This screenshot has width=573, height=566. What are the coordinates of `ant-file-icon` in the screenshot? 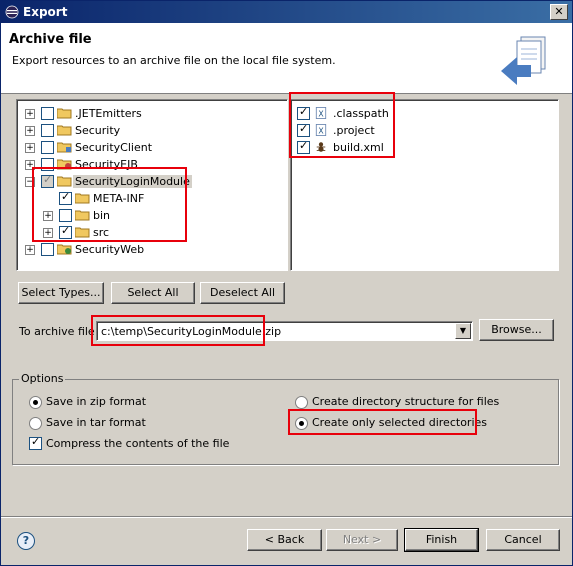 It's located at (321, 147).